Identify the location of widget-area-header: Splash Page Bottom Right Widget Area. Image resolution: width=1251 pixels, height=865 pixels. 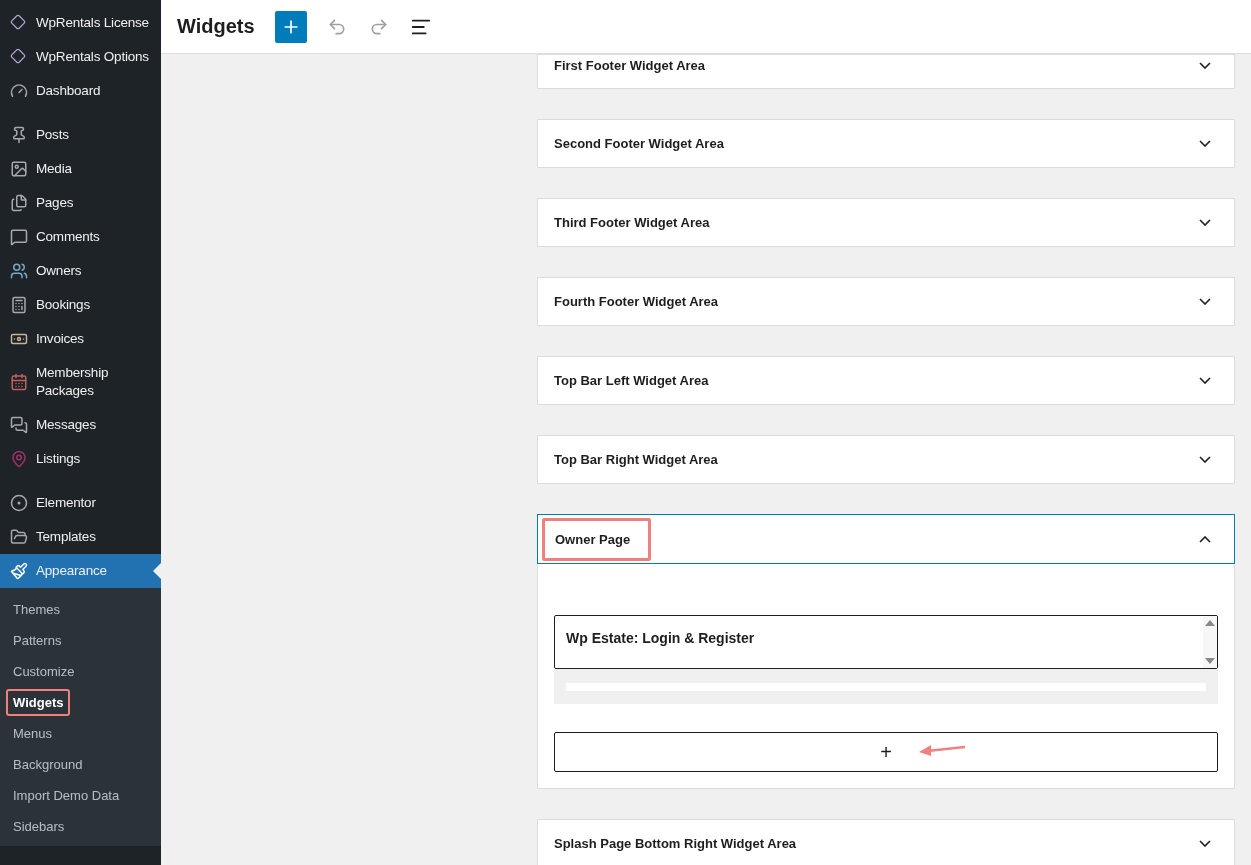
(886, 842).